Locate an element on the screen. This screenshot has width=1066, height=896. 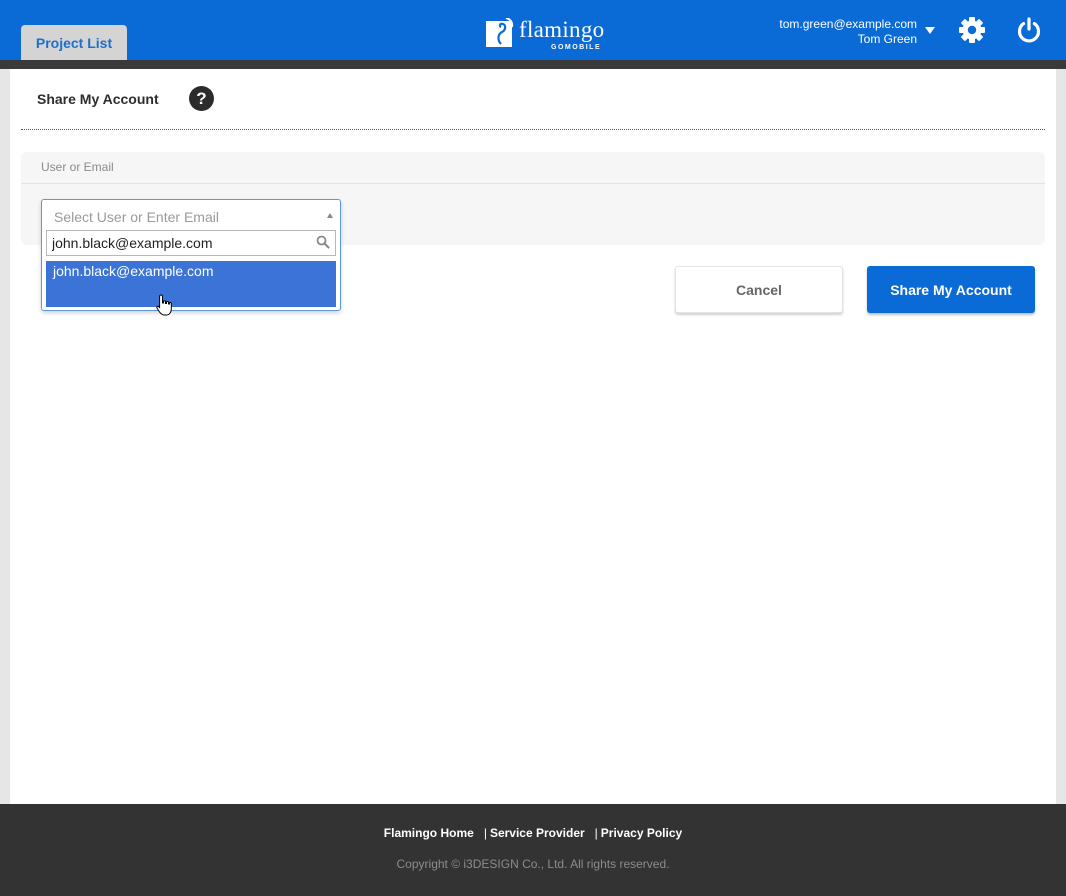
dropdown-arrow-up-icon is located at coordinates (330, 215).